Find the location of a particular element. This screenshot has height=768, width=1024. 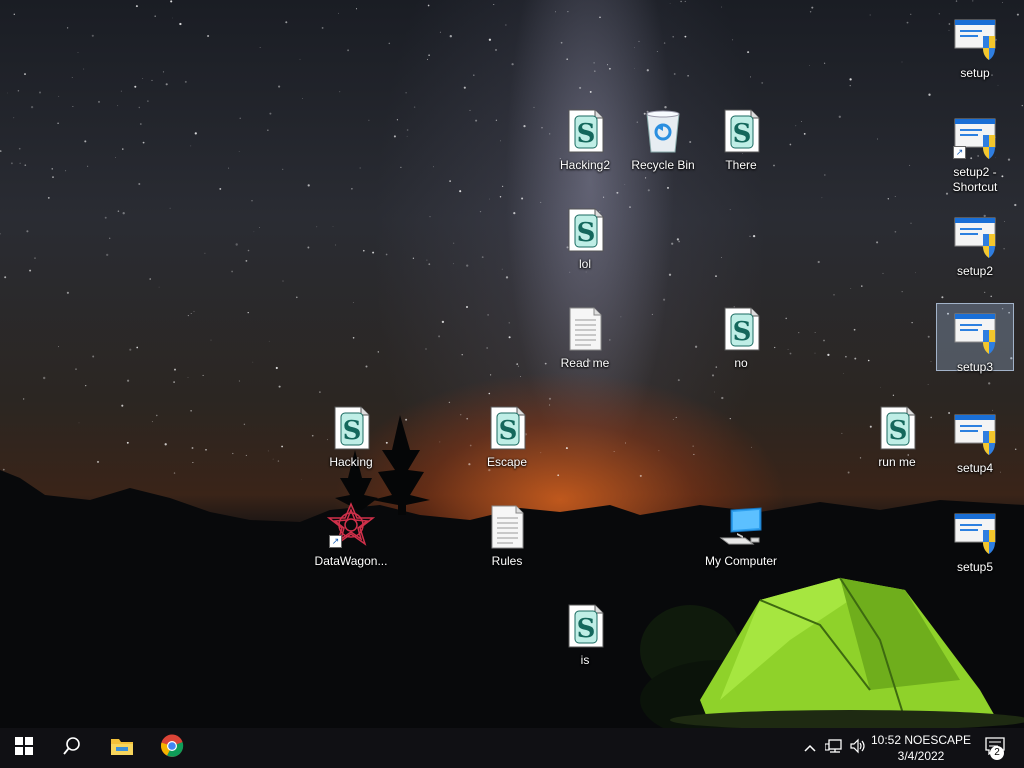

desktop-icon-label: lol is located at coordinates (584, 264).